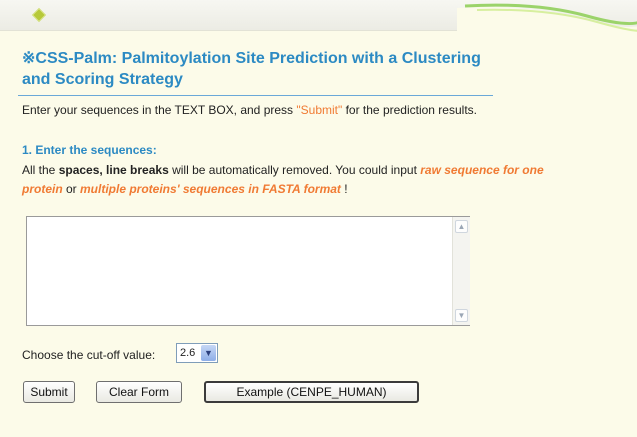 Image resolution: width=637 pixels, height=437 pixels. What do you see at coordinates (208, 353) in the screenshot?
I see `chevron-down-icon: ▼` at bounding box center [208, 353].